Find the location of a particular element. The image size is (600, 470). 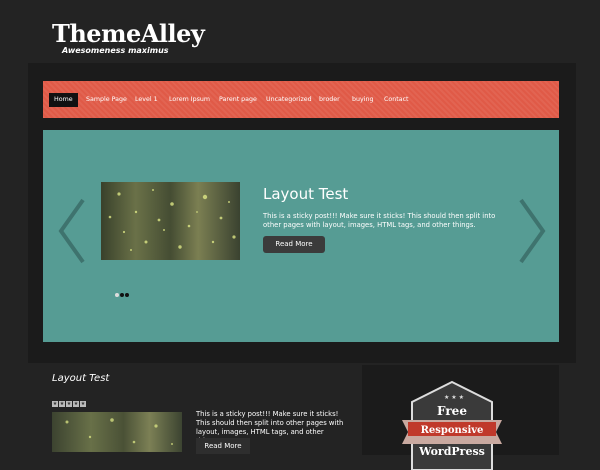

slide-title: Layout Test is located at coordinates (305, 194).